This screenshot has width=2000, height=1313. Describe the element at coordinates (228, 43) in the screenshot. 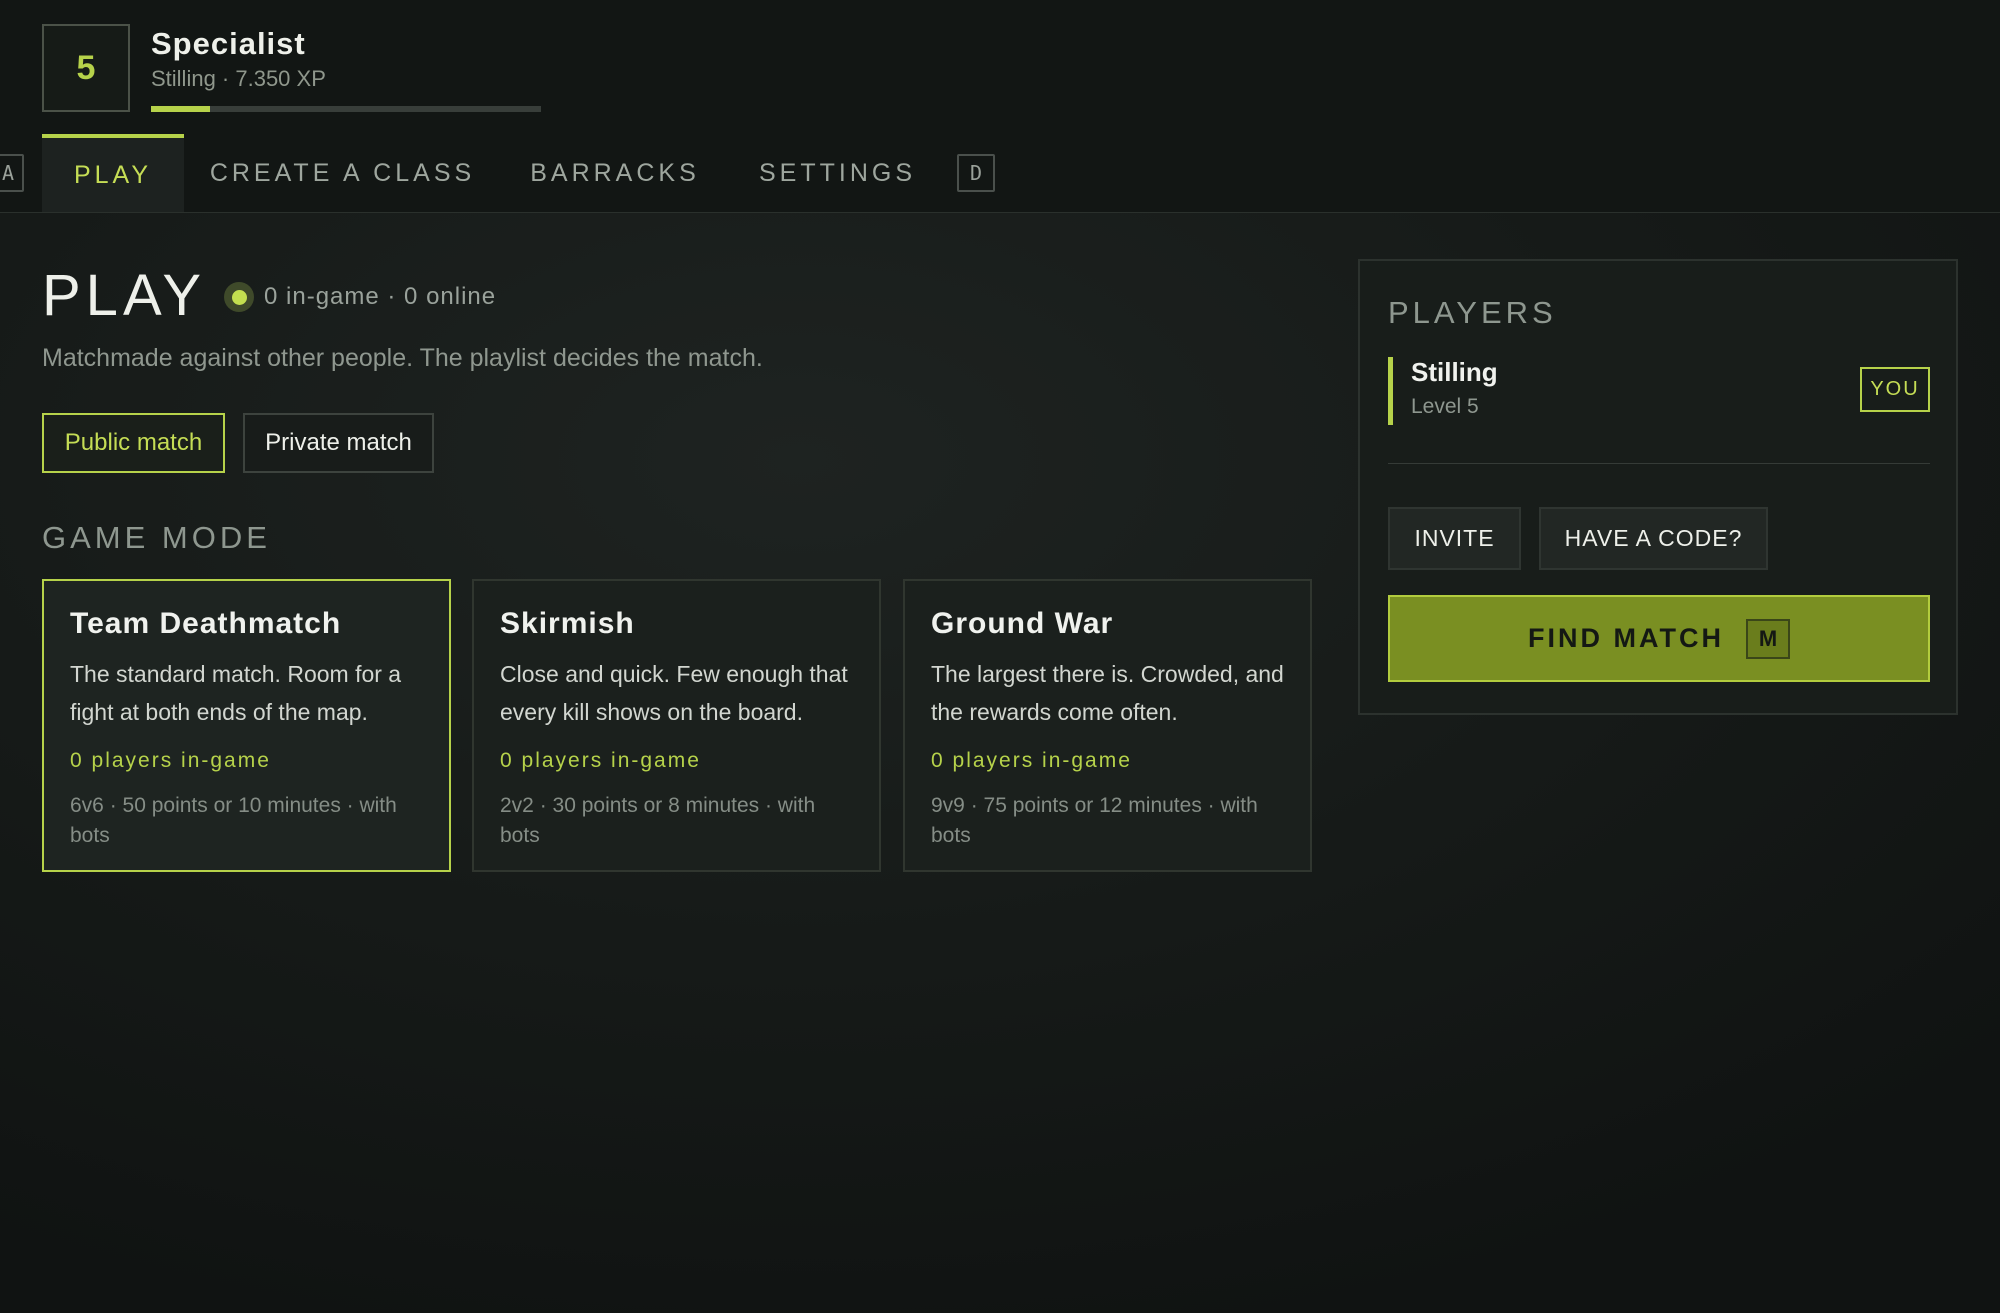

I see `rank-title: Specialist` at that location.